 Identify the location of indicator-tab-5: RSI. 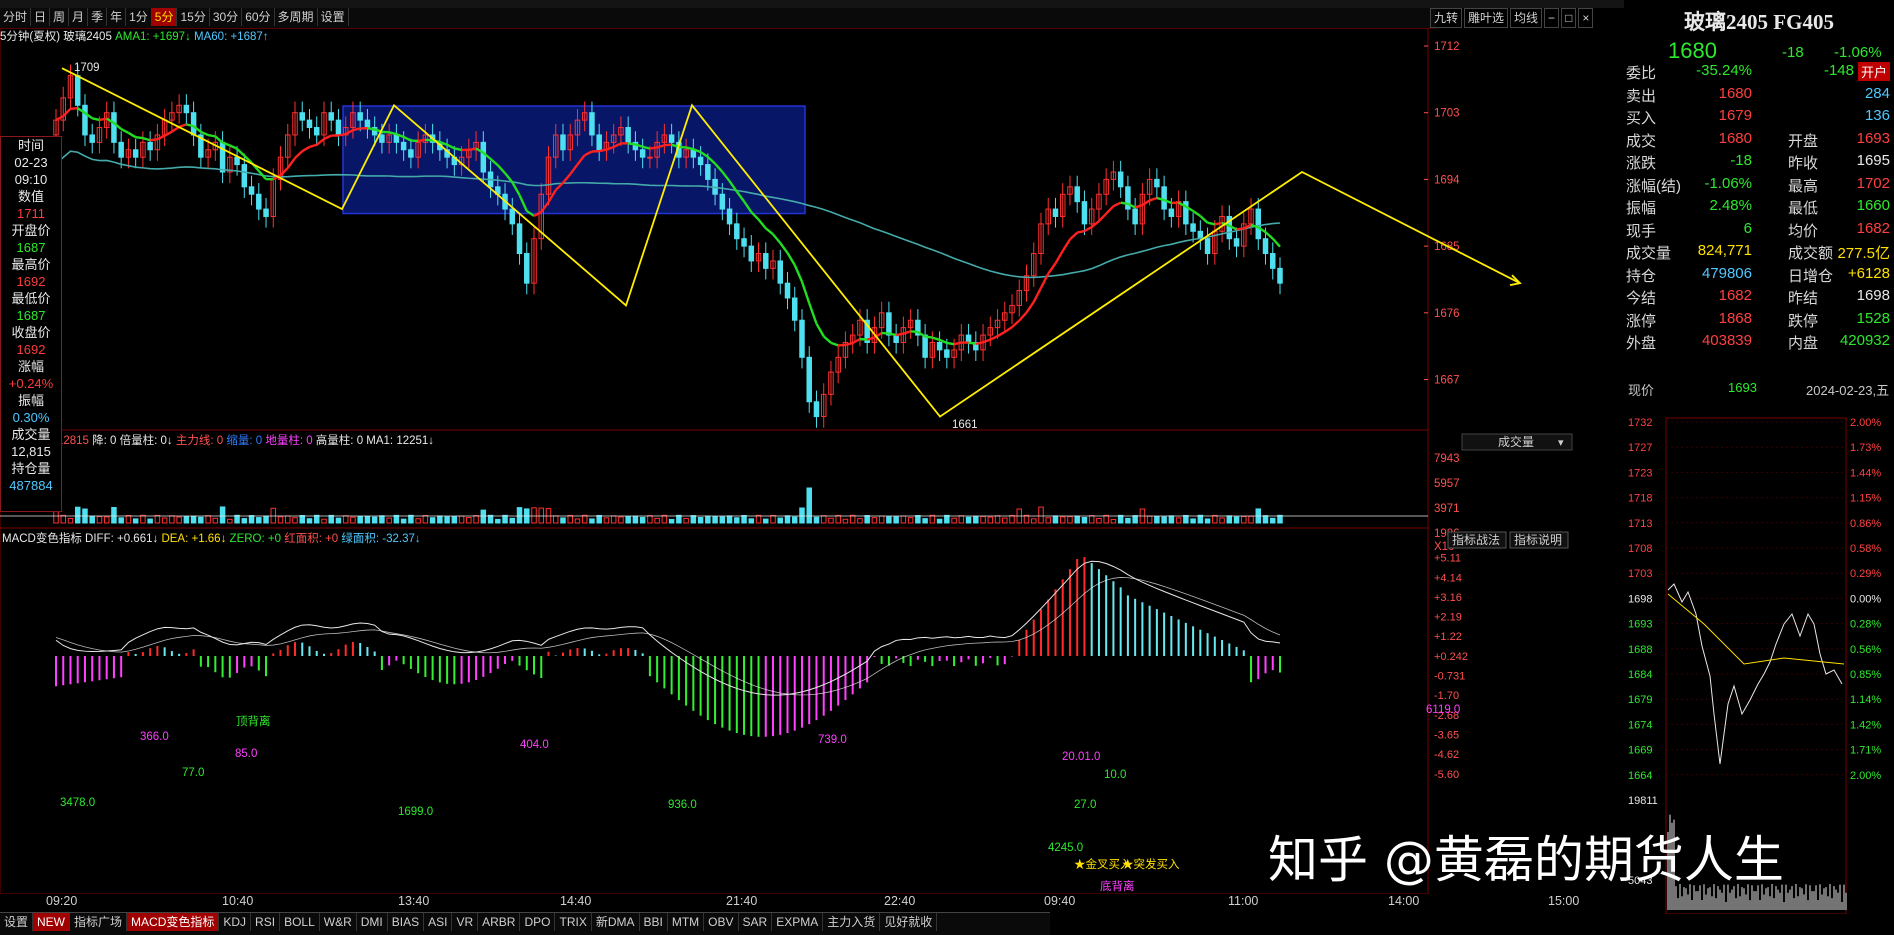
(265, 922).